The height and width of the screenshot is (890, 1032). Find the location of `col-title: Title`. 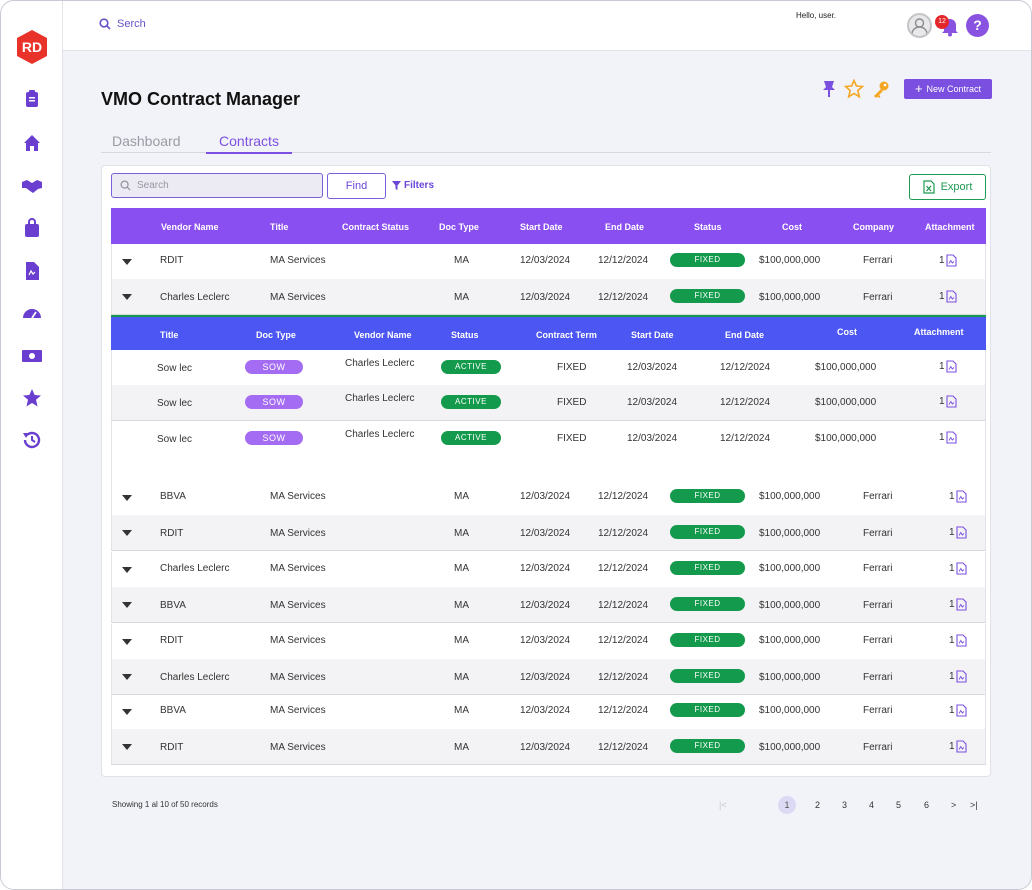

col-title: Title is located at coordinates (279, 227).